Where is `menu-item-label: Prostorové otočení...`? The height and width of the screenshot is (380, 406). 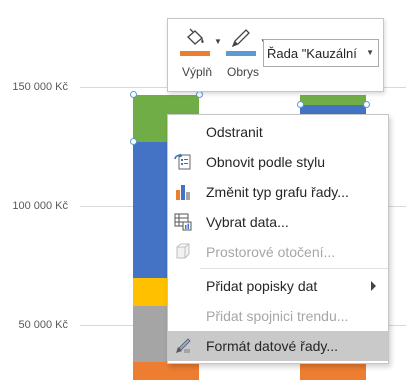 menu-item-label: Prostorové otočení... is located at coordinates (271, 252).